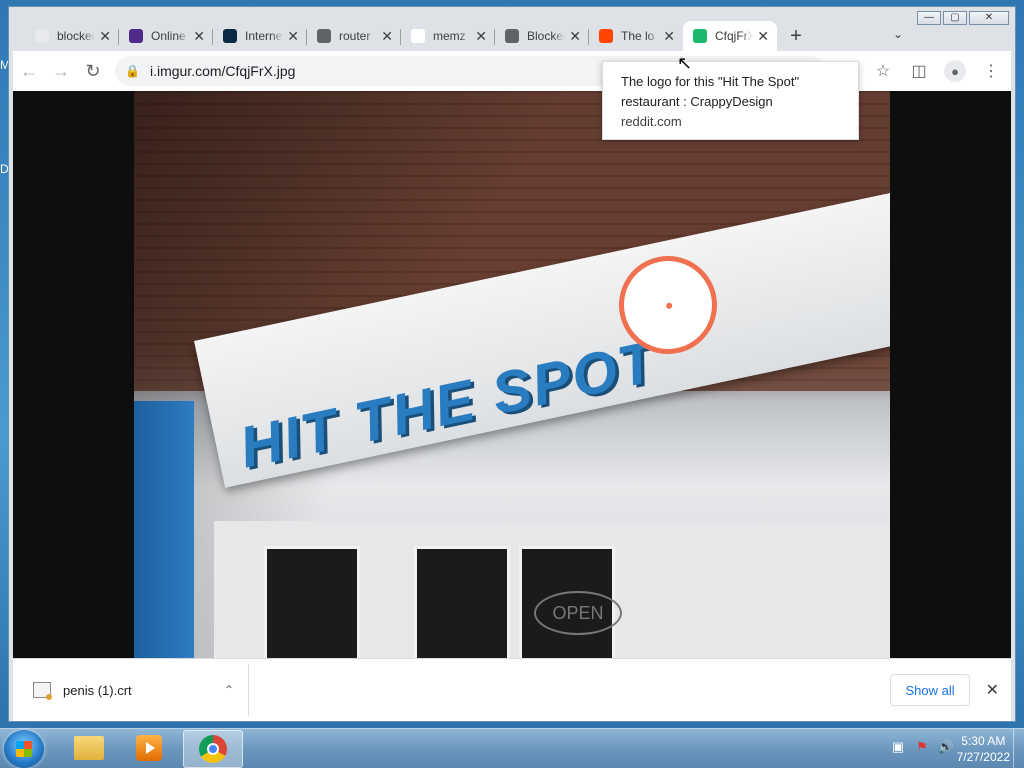 The width and height of the screenshot is (1024, 768). Describe the element at coordinates (93, 71) in the screenshot. I see `reload-button: ↻` at that location.